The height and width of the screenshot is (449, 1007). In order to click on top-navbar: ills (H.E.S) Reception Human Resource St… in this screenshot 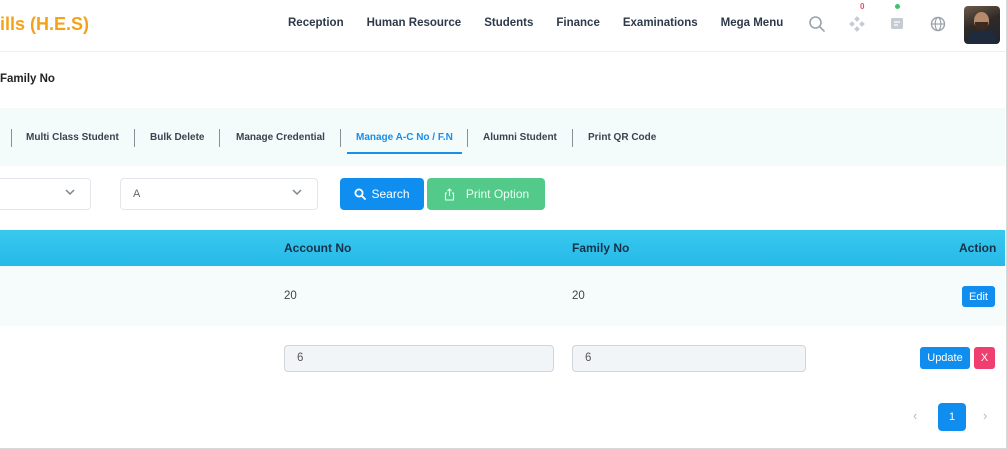, I will do `click(502, 26)`.